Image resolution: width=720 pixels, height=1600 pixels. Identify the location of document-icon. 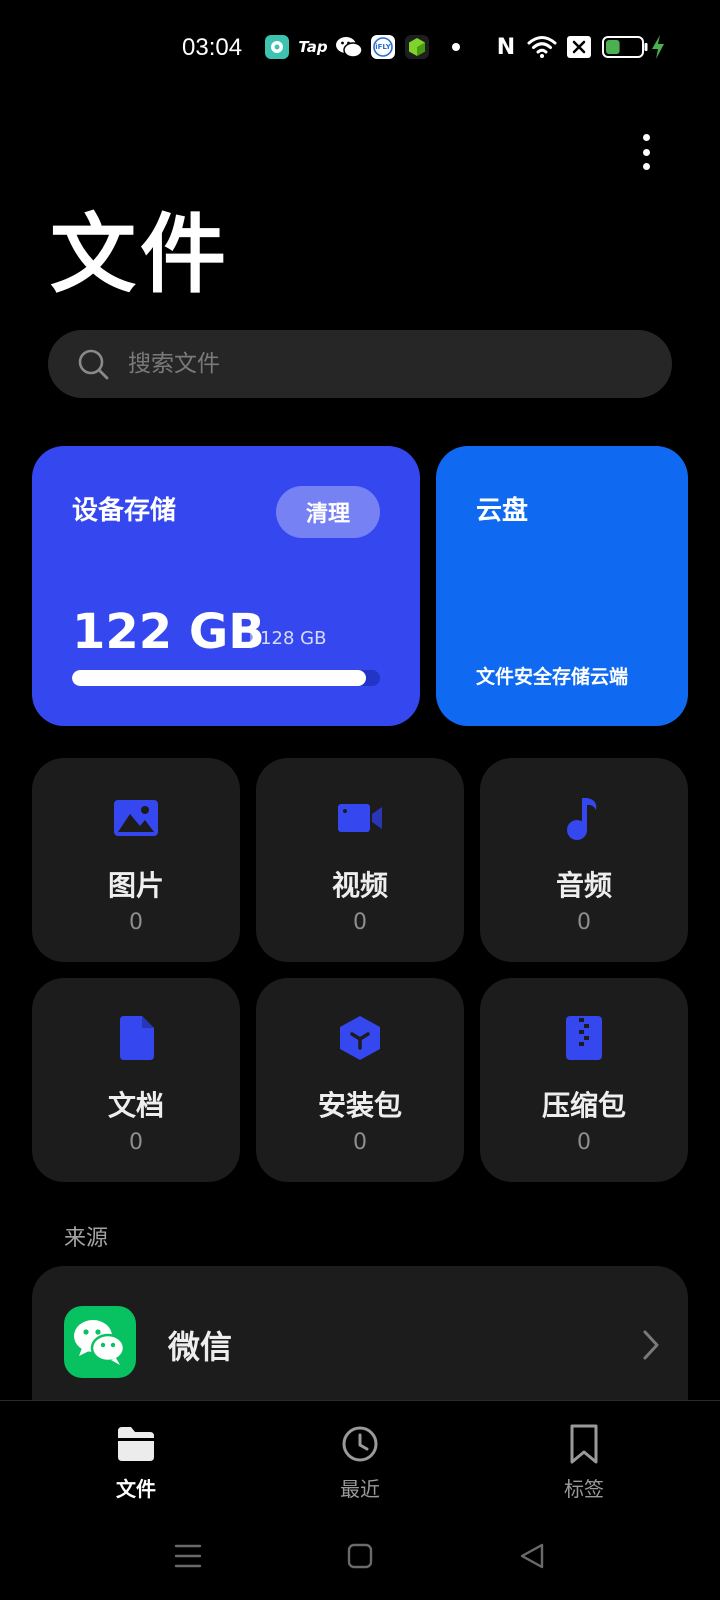
(137, 1038).